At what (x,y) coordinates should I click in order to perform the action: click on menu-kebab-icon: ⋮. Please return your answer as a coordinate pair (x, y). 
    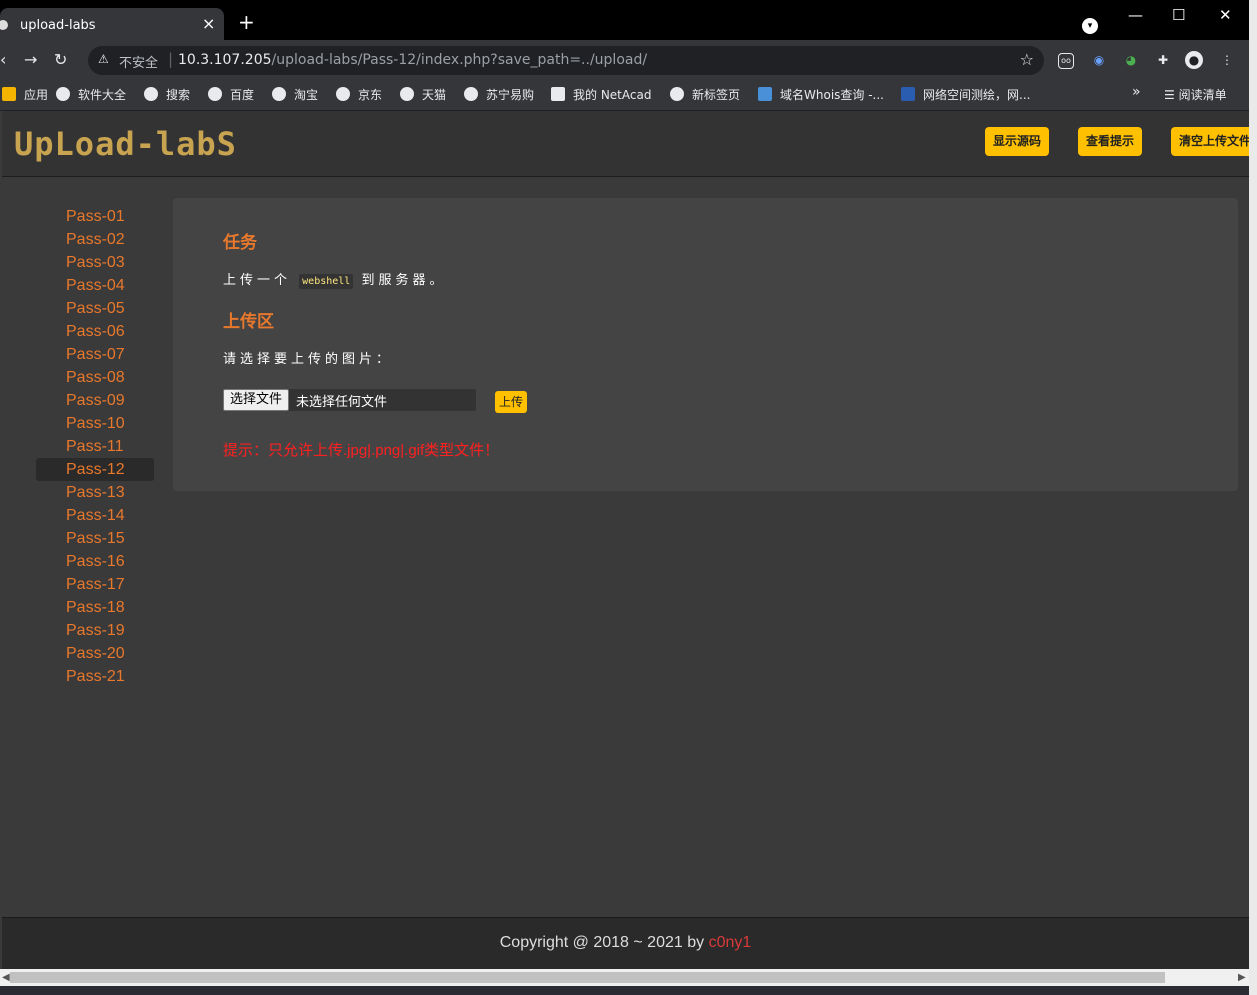
    Looking at the image, I should click on (1227, 60).